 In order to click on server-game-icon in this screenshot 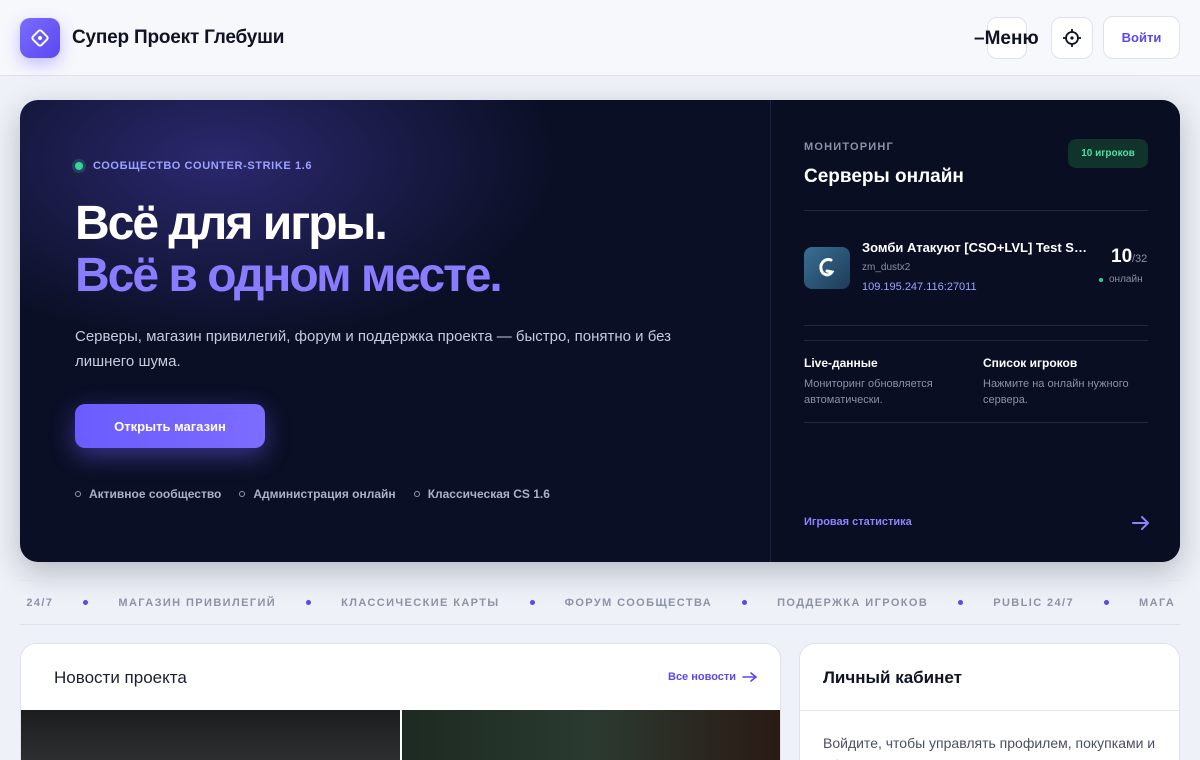, I will do `click(827, 268)`.